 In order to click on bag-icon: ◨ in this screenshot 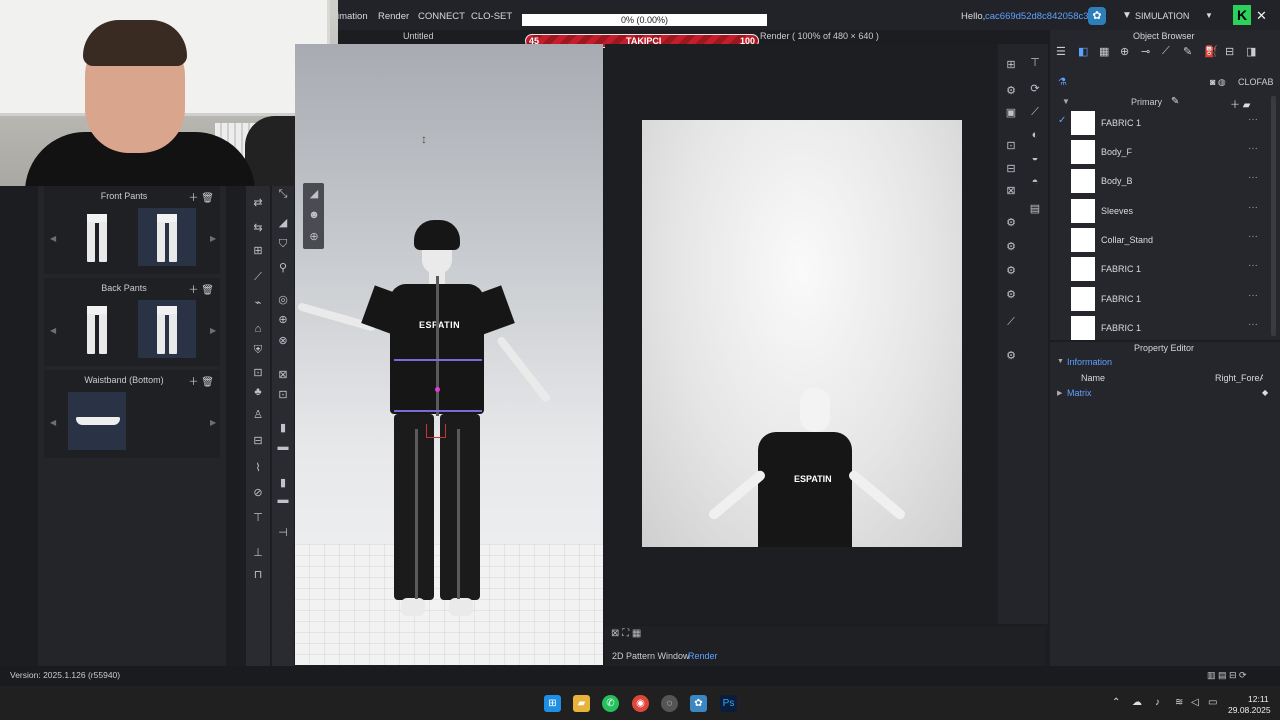, I will do `click(1251, 51)`.